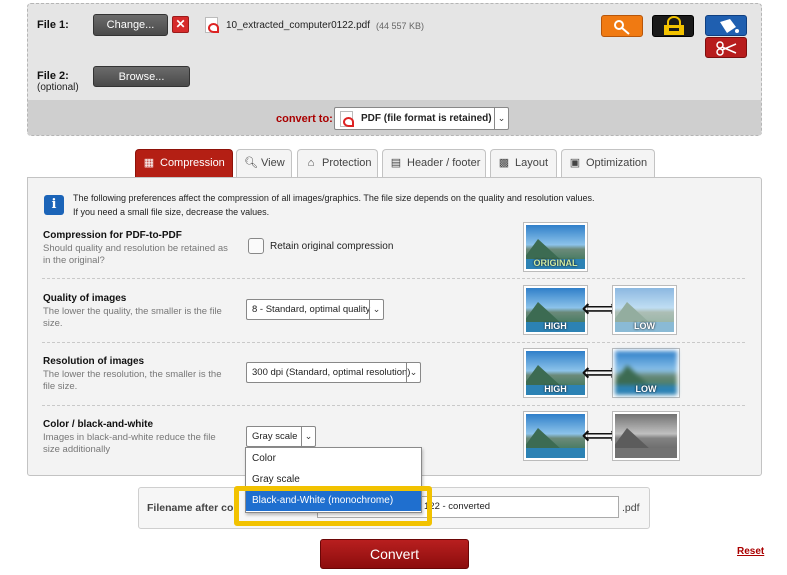  I want to click on key-icon, so click(622, 26).